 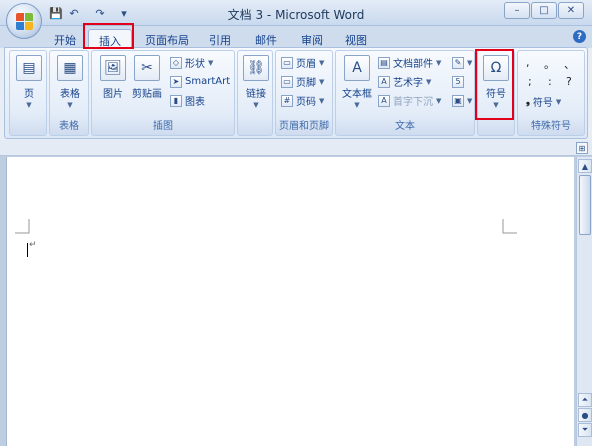 What do you see at coordinates (528, 62) in the screenshot?
I see `symbol-comma: ,` at bounding box center [528, 62].